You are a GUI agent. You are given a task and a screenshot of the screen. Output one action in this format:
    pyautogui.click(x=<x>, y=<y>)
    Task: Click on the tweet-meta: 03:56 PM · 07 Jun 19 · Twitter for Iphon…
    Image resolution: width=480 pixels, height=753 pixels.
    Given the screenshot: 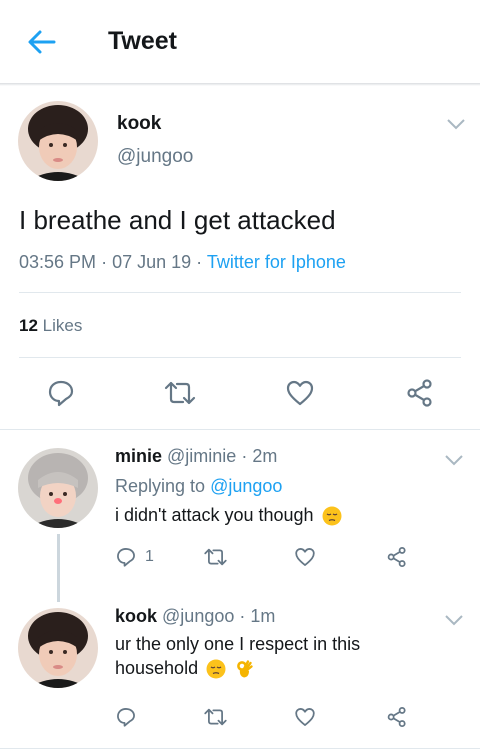 What is the action you would take?
    pyautogui.click(x=182, y=262)
    